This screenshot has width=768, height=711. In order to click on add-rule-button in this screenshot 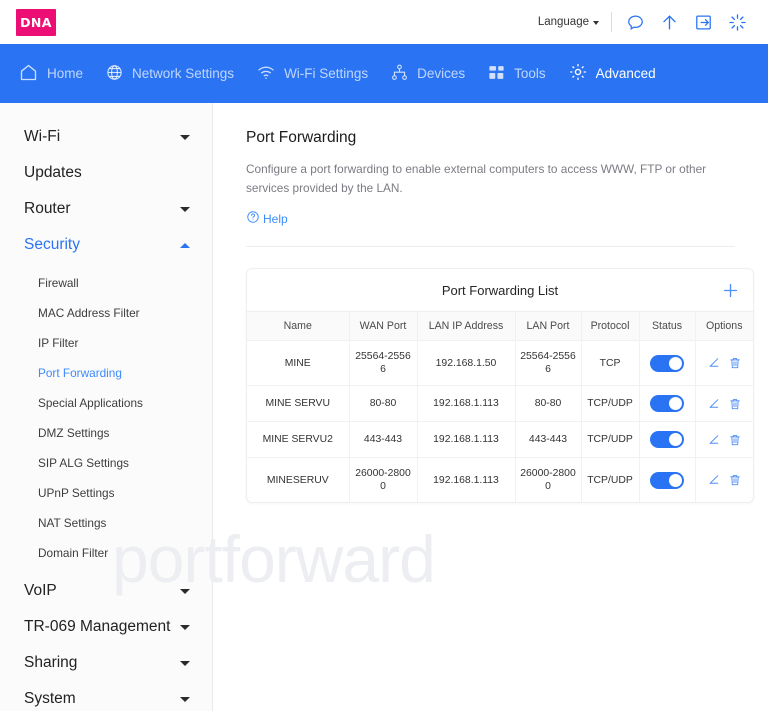, I will do `click(730, 290)`.